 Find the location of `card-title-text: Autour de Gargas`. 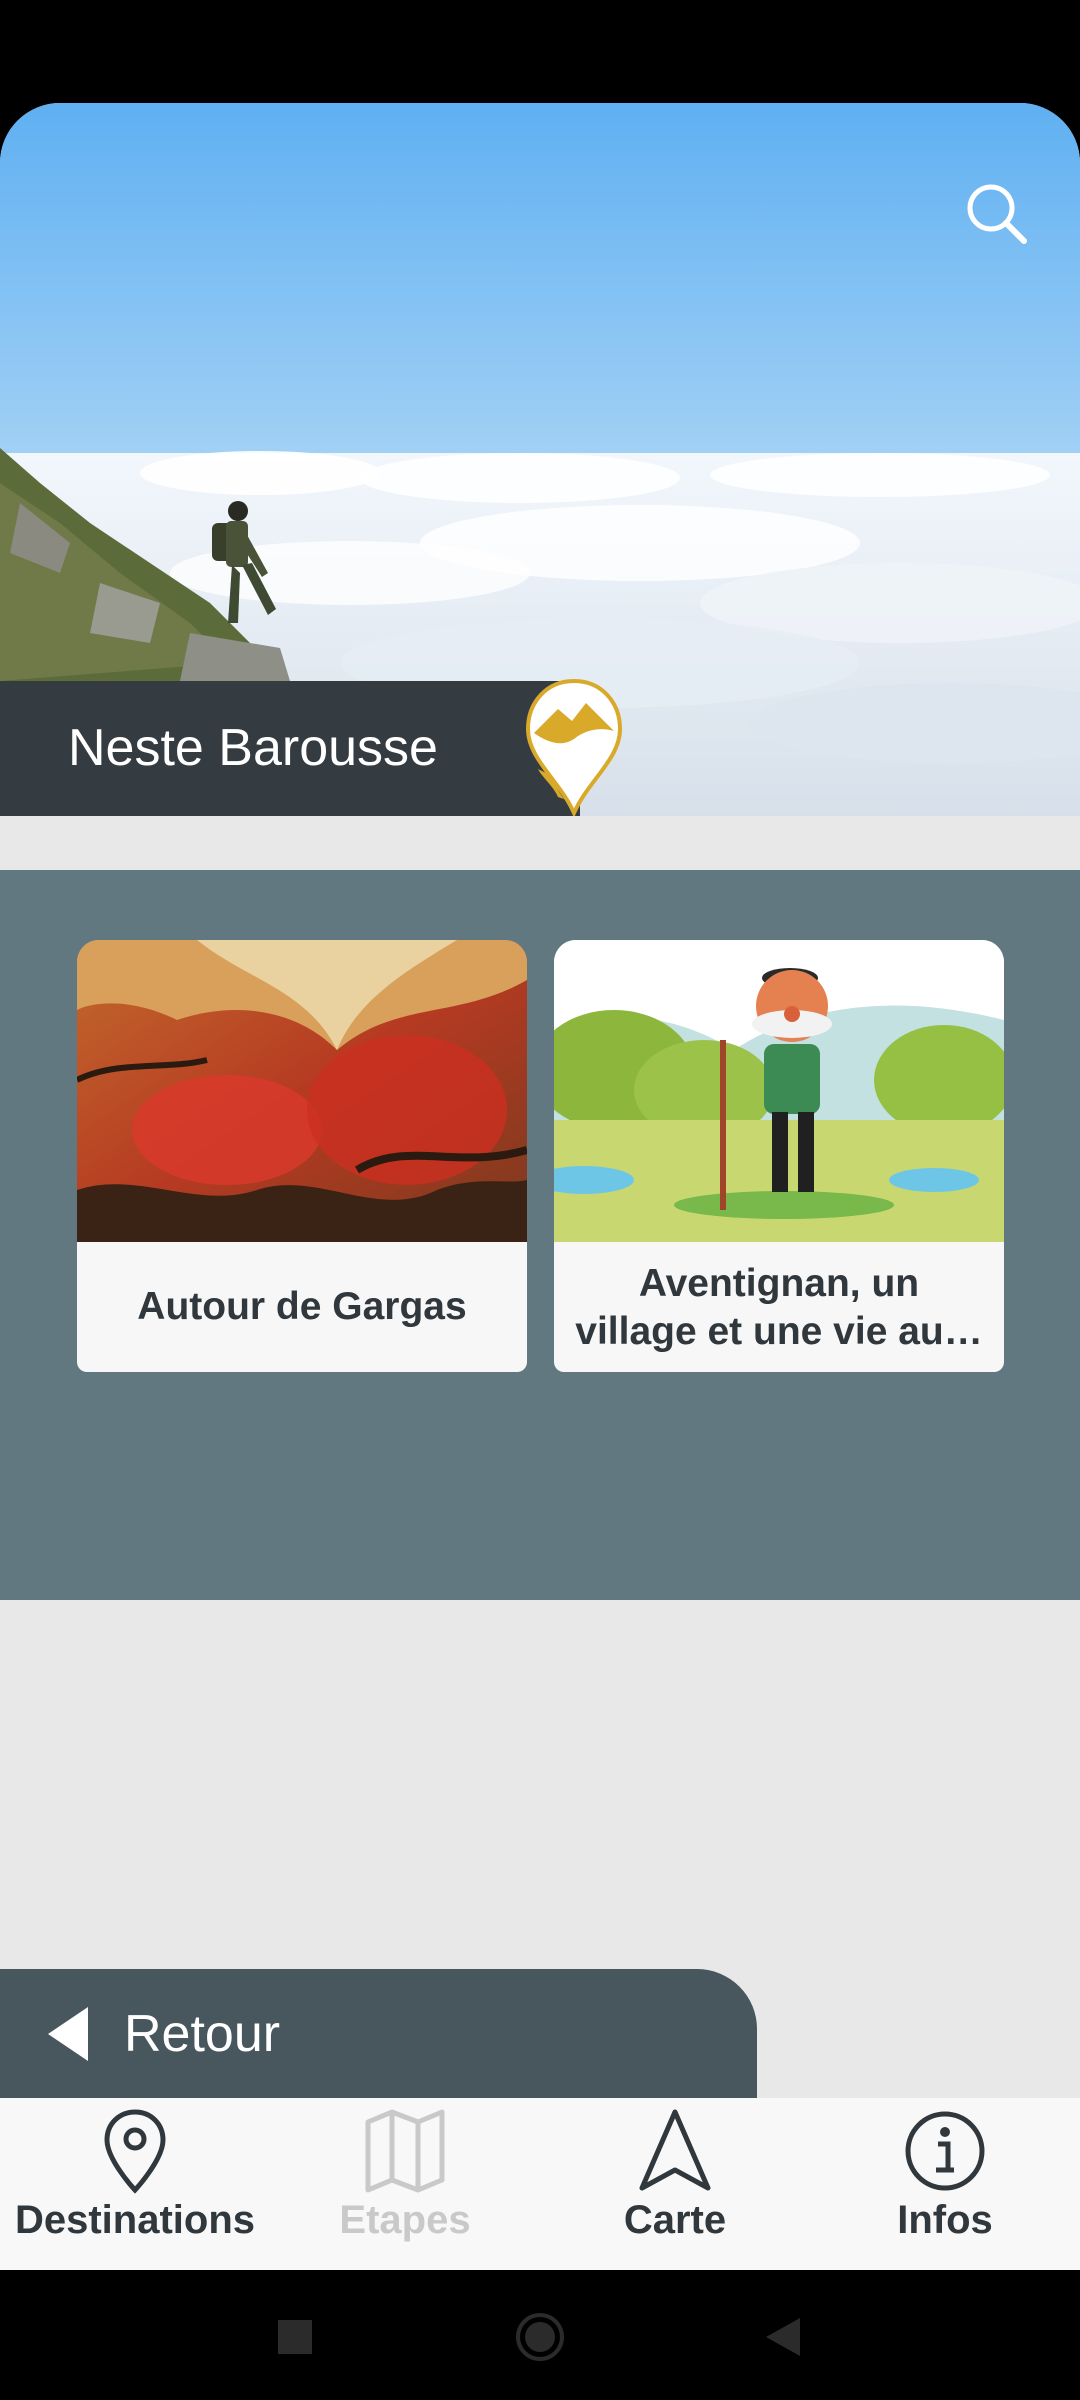

card-title-text: Autour de Gargas is located at coordinates (302, 1306).